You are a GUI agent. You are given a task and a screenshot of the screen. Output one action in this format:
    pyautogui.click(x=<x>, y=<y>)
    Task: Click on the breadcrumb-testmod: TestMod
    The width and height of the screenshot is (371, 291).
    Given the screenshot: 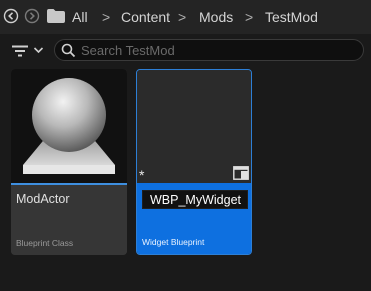 What is the action you would take?
    pyautogui.click(x=291, y=17)
    